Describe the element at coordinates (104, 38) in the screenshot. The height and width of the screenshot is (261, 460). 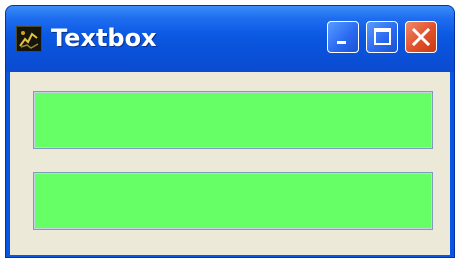
I see `window-title: Textbox` at that location.